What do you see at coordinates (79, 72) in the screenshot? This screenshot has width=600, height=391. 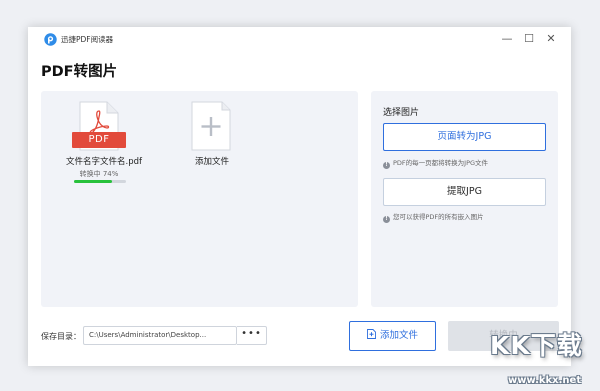 I see `page-title: PDF转图片` at bounding box center [79, 72].